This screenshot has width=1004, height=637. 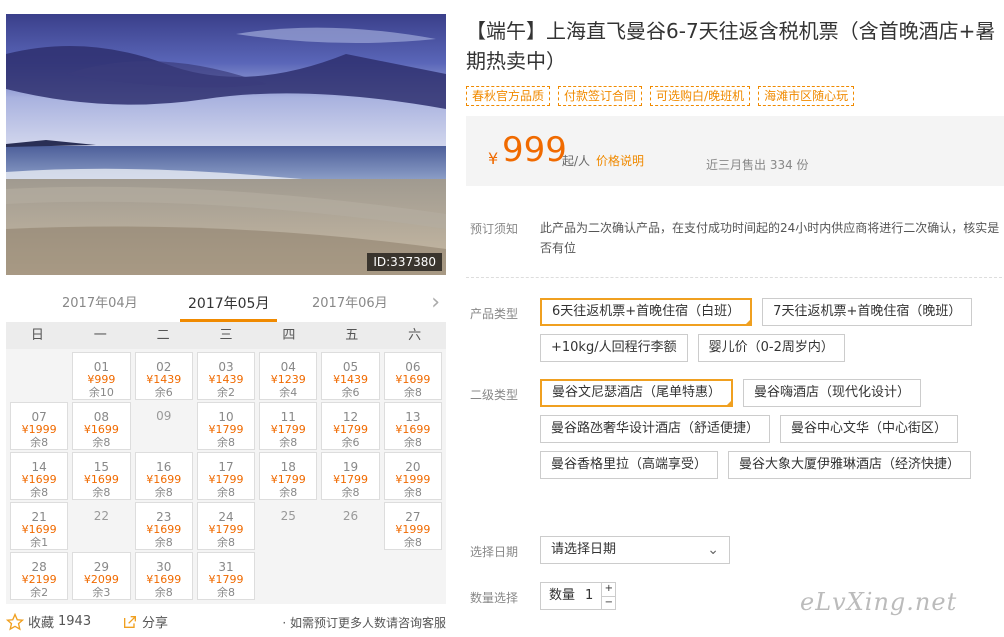 What do you see at coordinates (435, 303) in the screenshot?
I see `chevron-right-icon: ›` at bounding box center [435, 303].